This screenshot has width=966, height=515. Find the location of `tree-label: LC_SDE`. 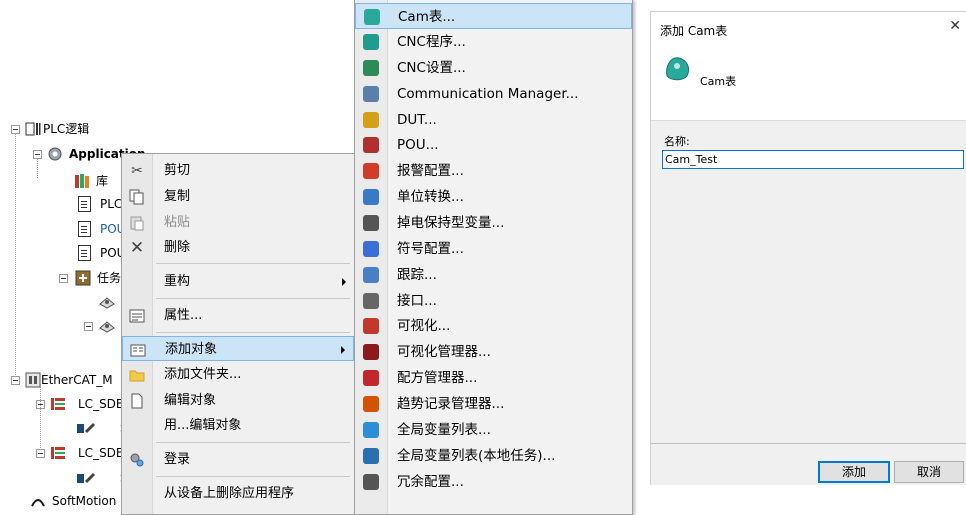

tree-label: LC_SDE is located at coordinates (101, 404).